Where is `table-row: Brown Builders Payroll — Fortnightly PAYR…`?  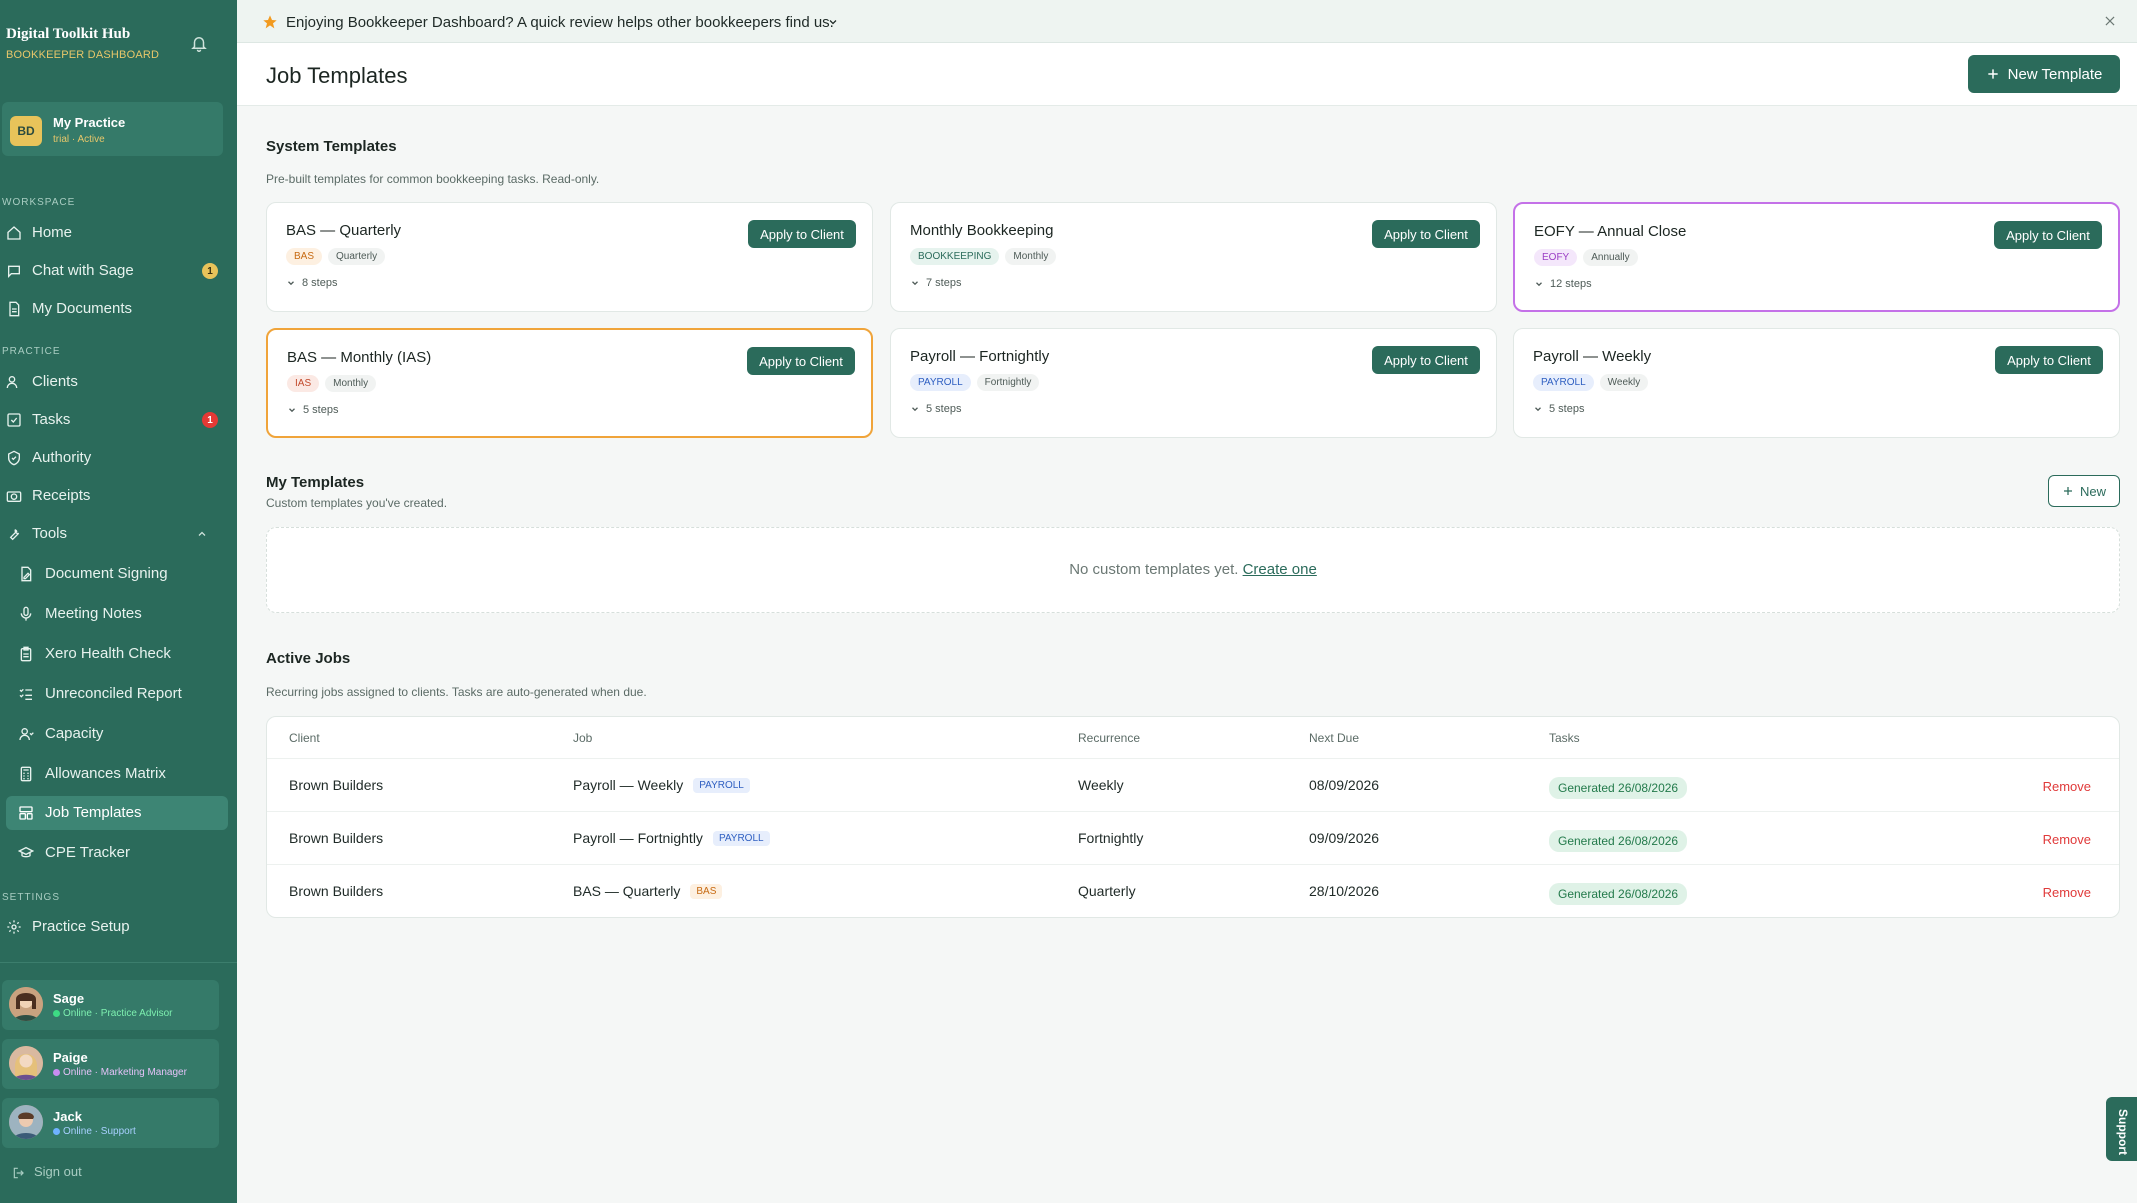
table-row: Brown Builders Payroll — Fortnightly PAYR… is located at coordinates (1193, 838).